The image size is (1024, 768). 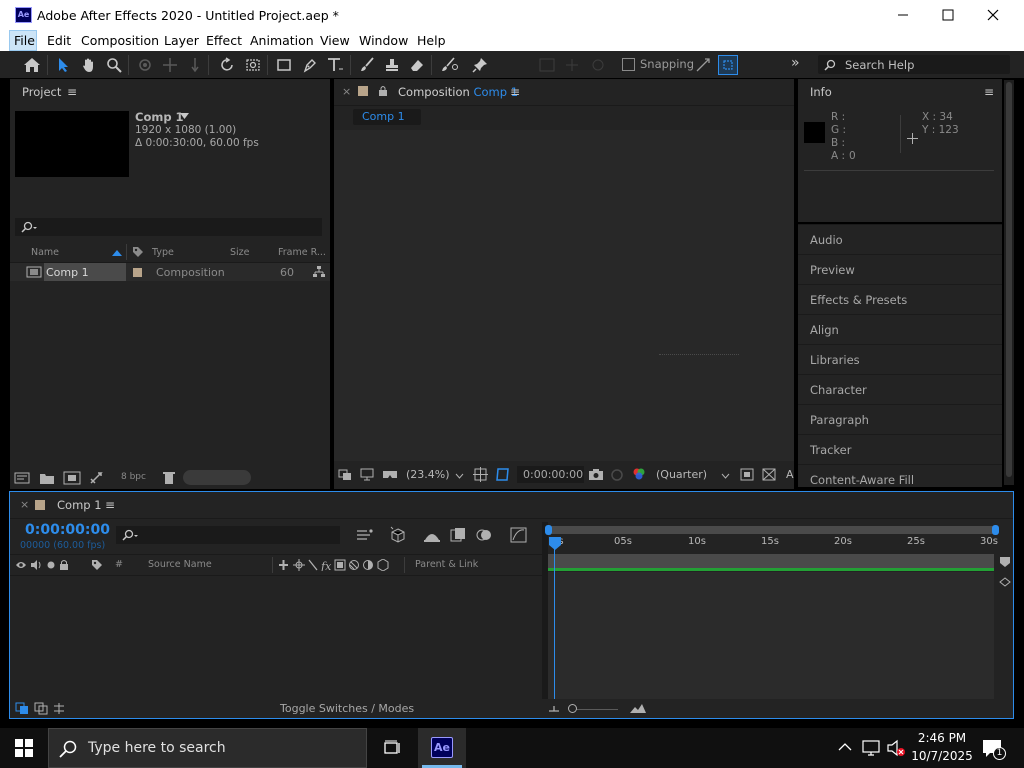 I want to click on eraser-tool, so click(x=417, y=65).